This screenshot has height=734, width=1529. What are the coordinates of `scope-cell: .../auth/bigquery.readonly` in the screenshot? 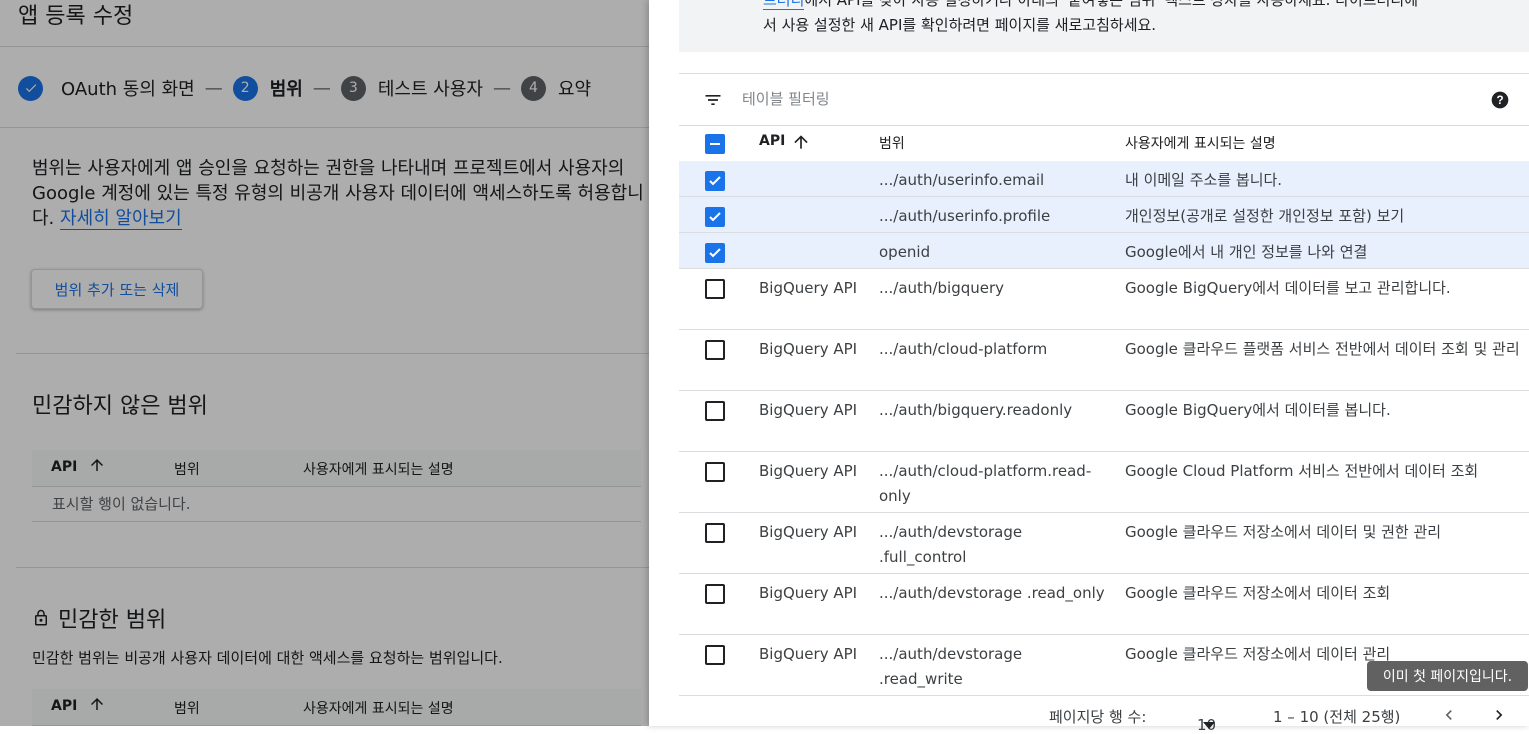 It's located at (976, 410).